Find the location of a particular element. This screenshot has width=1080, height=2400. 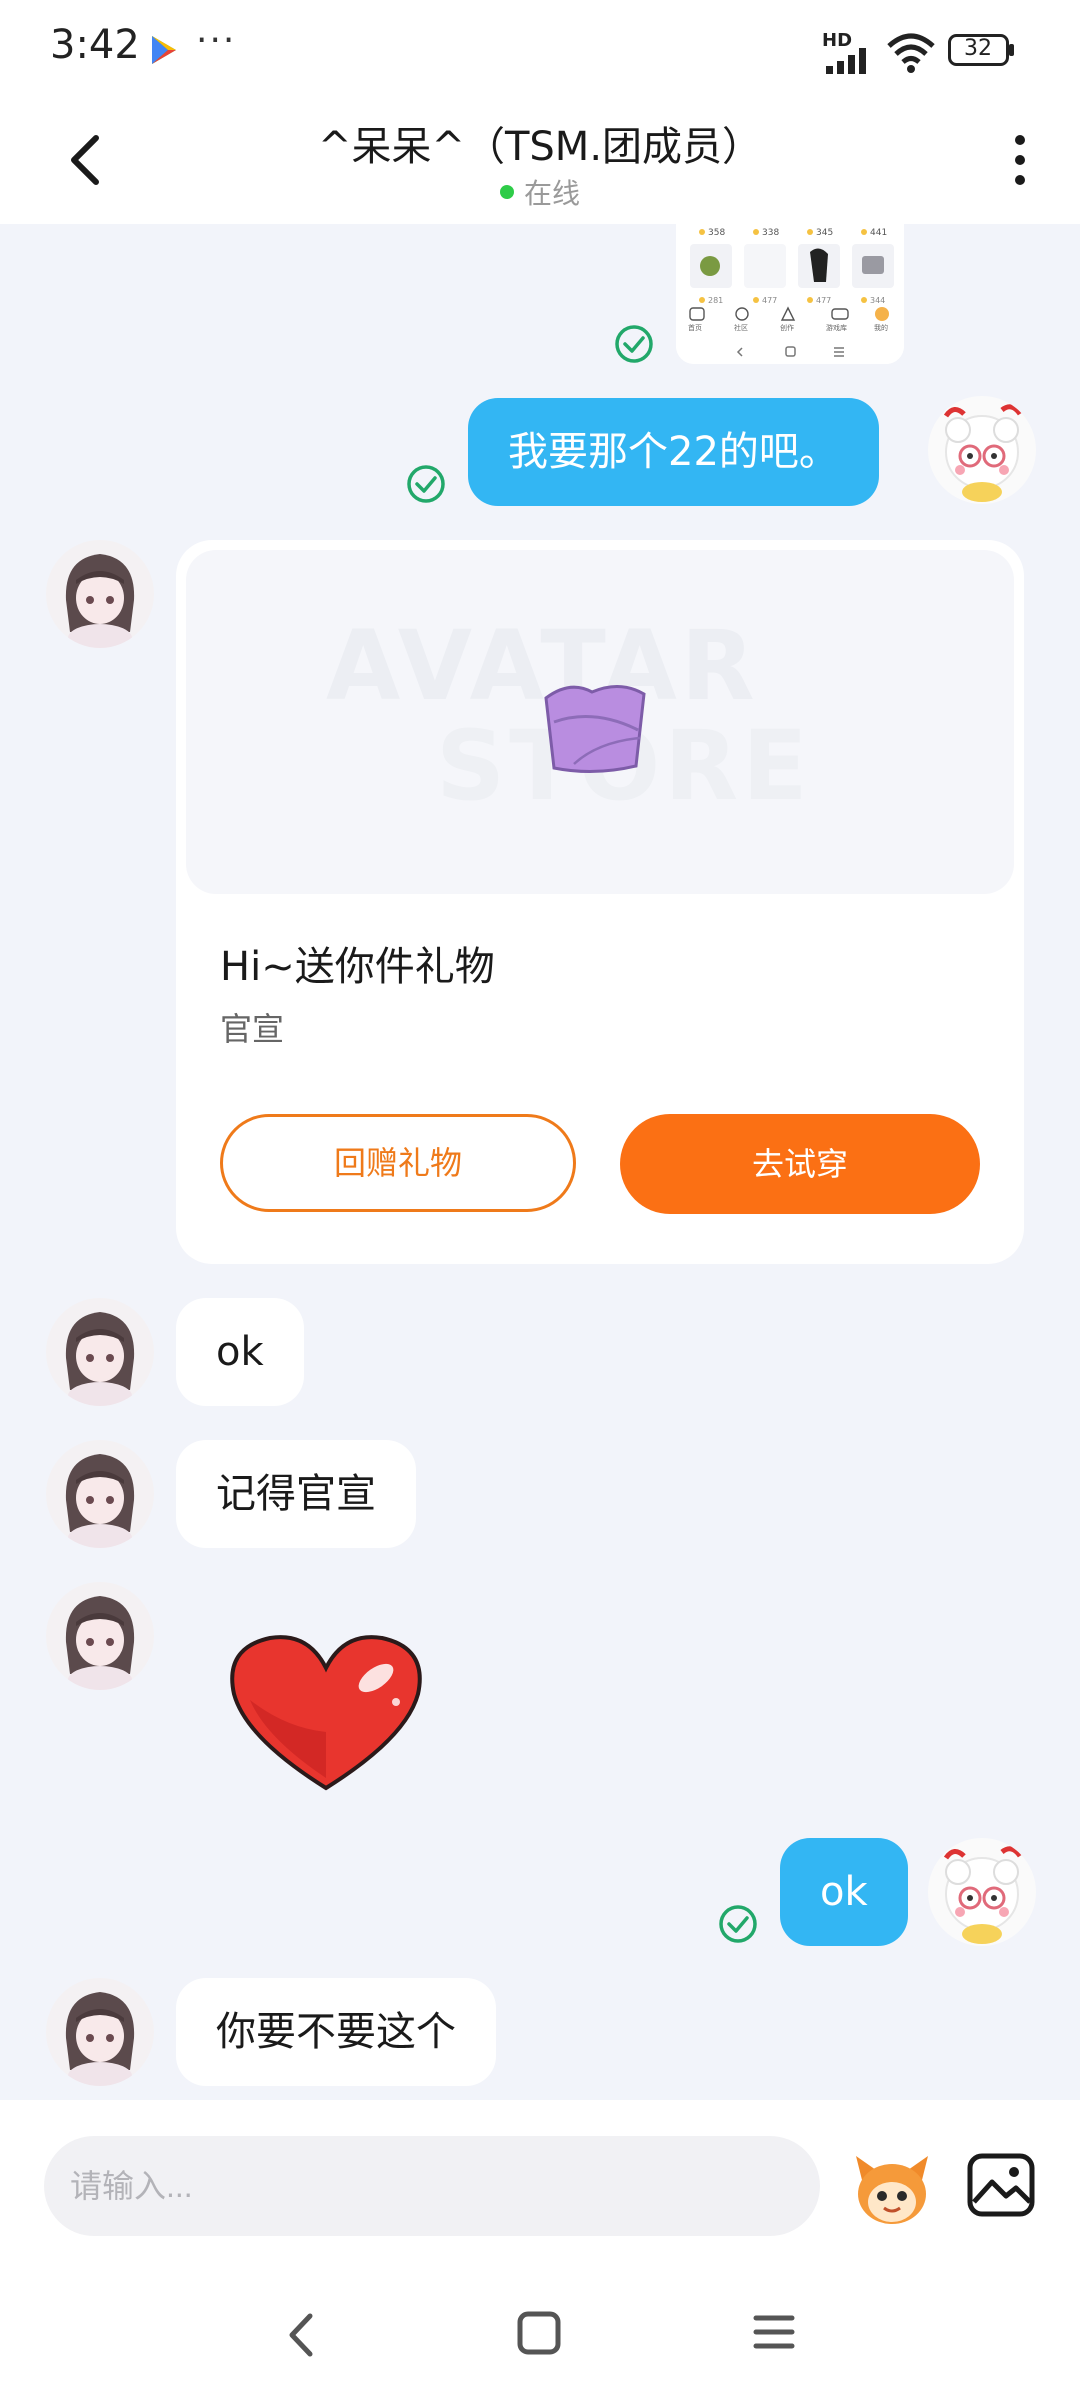

incoming-message-bubble: 你要不要这个 is located at coordinates (336, 2032).